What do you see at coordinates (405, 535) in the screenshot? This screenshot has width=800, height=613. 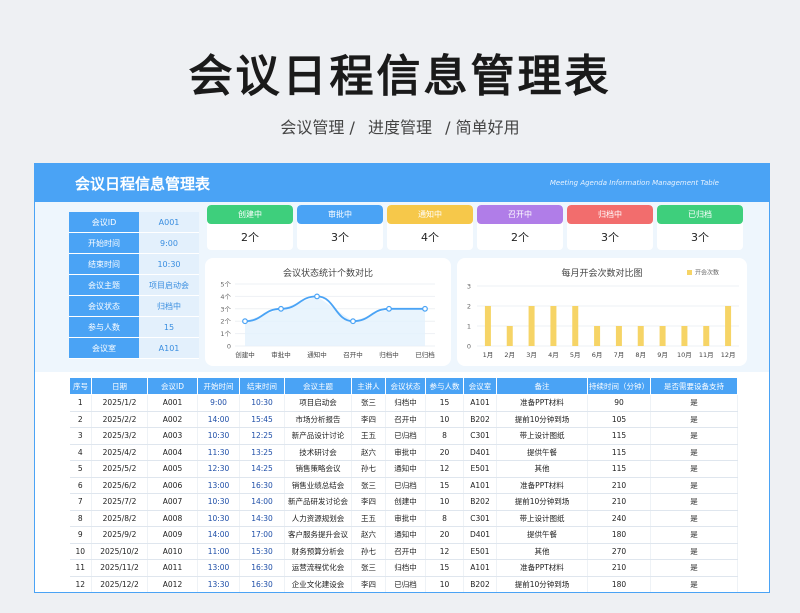 I see `table-cell: 通知中` at bounding box center [405, 535].